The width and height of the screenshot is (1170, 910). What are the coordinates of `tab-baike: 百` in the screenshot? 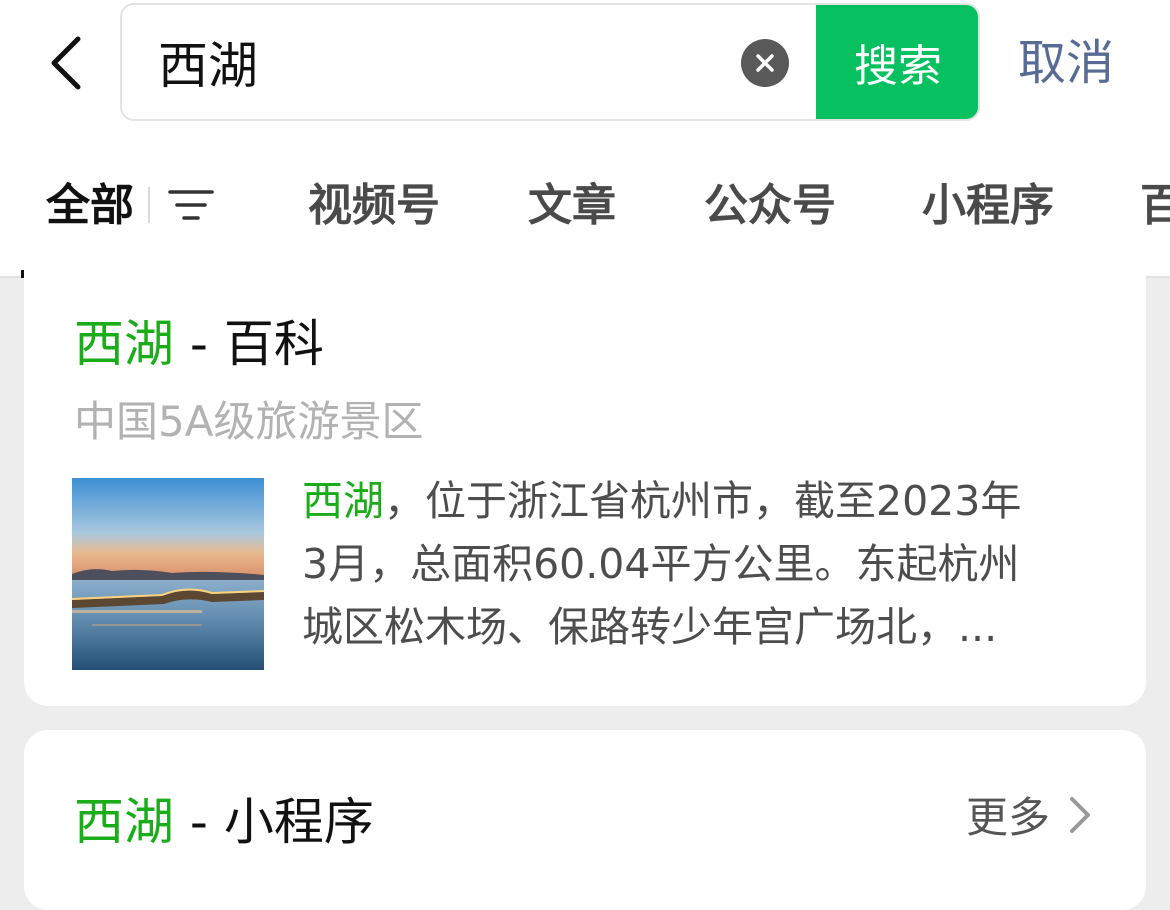 It's located at (1155, 206).